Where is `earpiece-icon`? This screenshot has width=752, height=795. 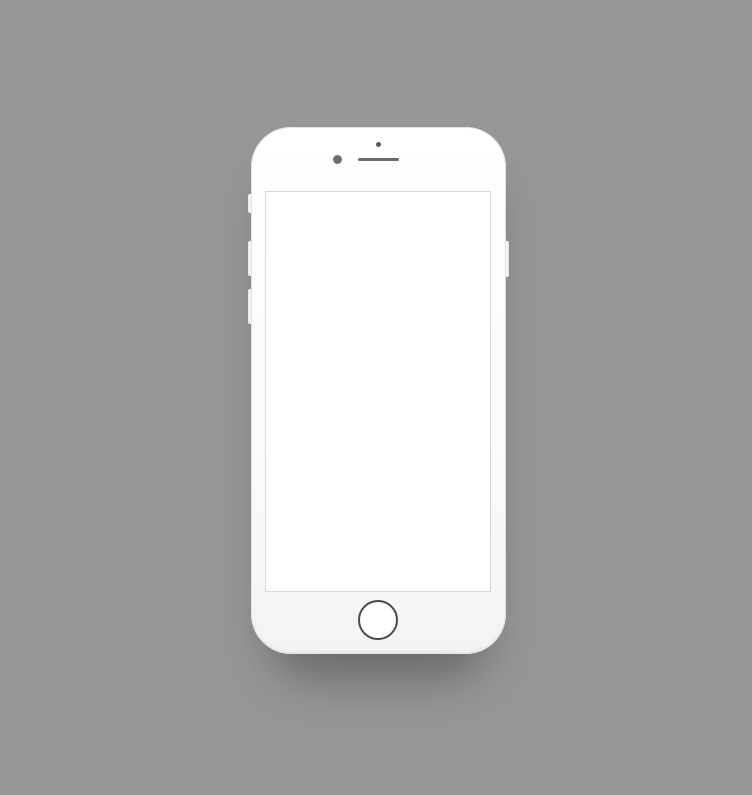
earpiece-icon is located at coordinates (378, 159).